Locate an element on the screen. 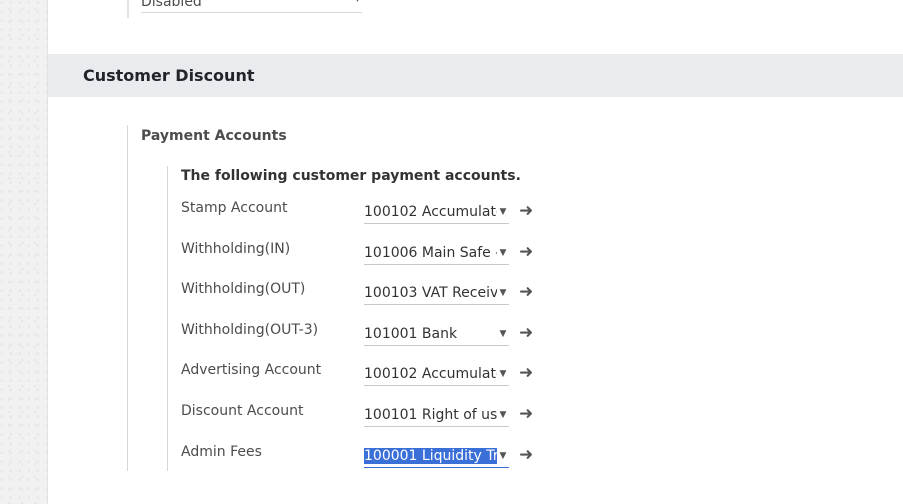  top-select-field: Disabled ▾ is located at coordinates (251, 6).